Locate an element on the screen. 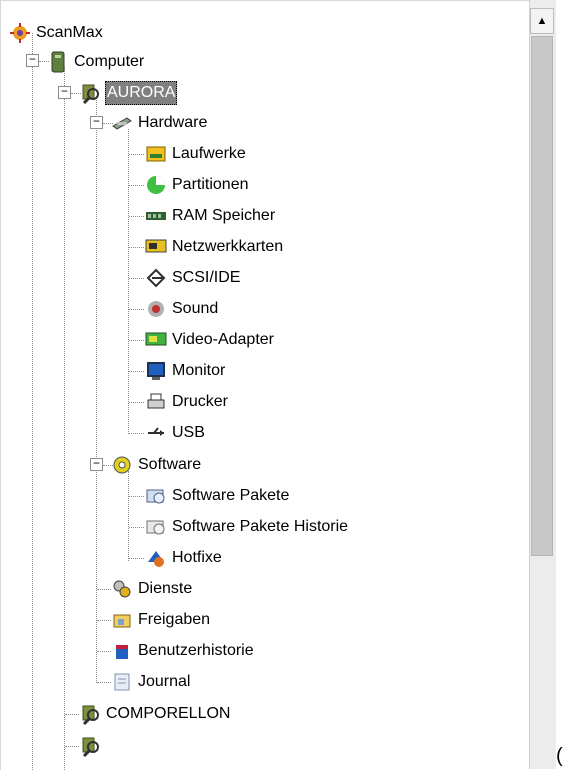 Image resolution: width=575 pixels, height=770 pixels. tree-item-scsi-ide: SCSI/IDE is located at coordinates (193, 278).